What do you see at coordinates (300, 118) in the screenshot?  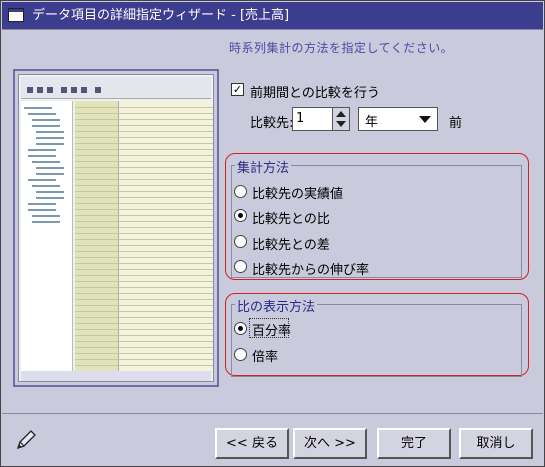 I see `compare-offset-value: 1` at bounding box center [300, 118].